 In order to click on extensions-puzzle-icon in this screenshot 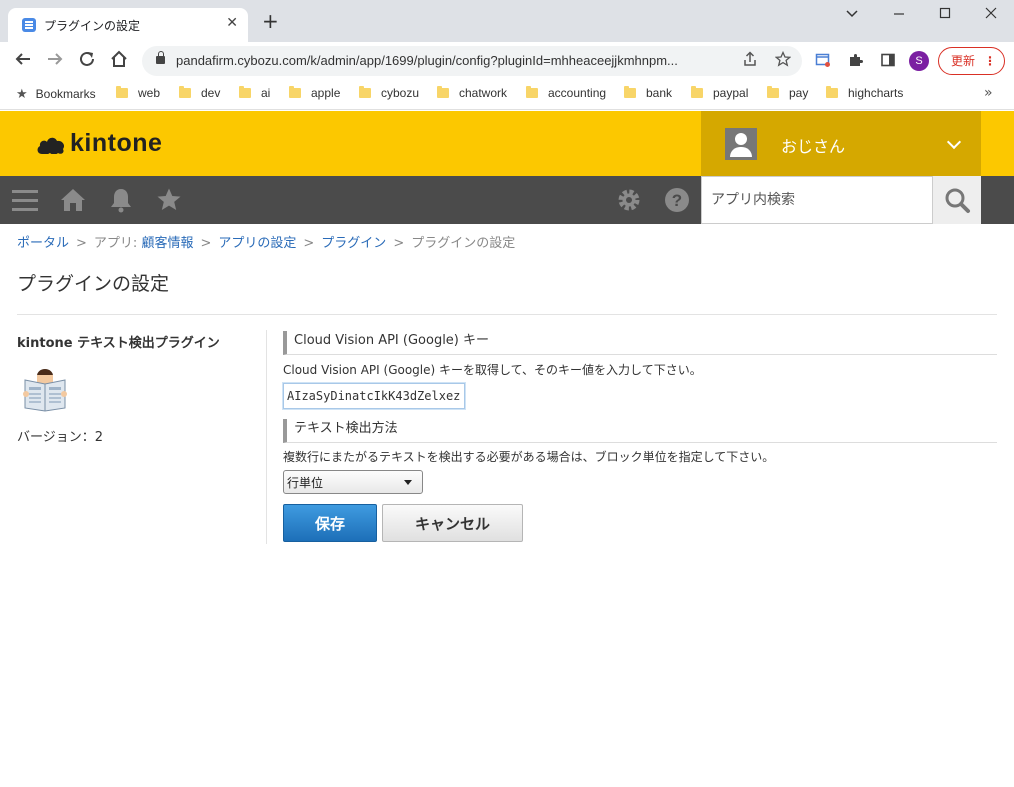, I will do `click(856, 62)`.